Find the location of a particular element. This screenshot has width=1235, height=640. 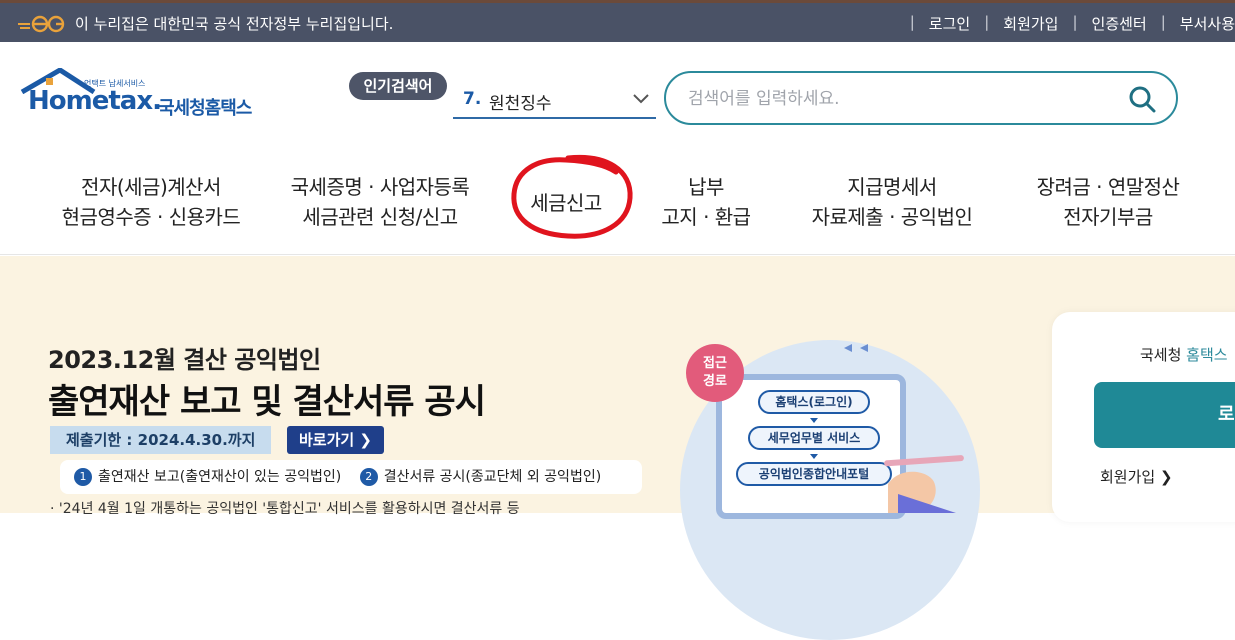

nav-item-payment: 납부 고지 · 환급 is located at coordinates (706, 202).